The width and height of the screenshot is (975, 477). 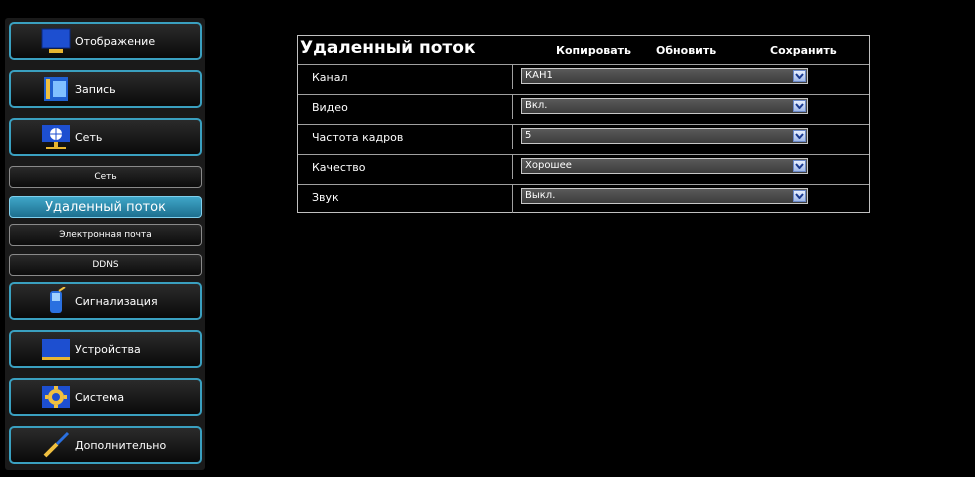 What do you see at coordinates (56, 349) in the screenshot?
I see `device-screen-icon` at bounding box center [56, 349].